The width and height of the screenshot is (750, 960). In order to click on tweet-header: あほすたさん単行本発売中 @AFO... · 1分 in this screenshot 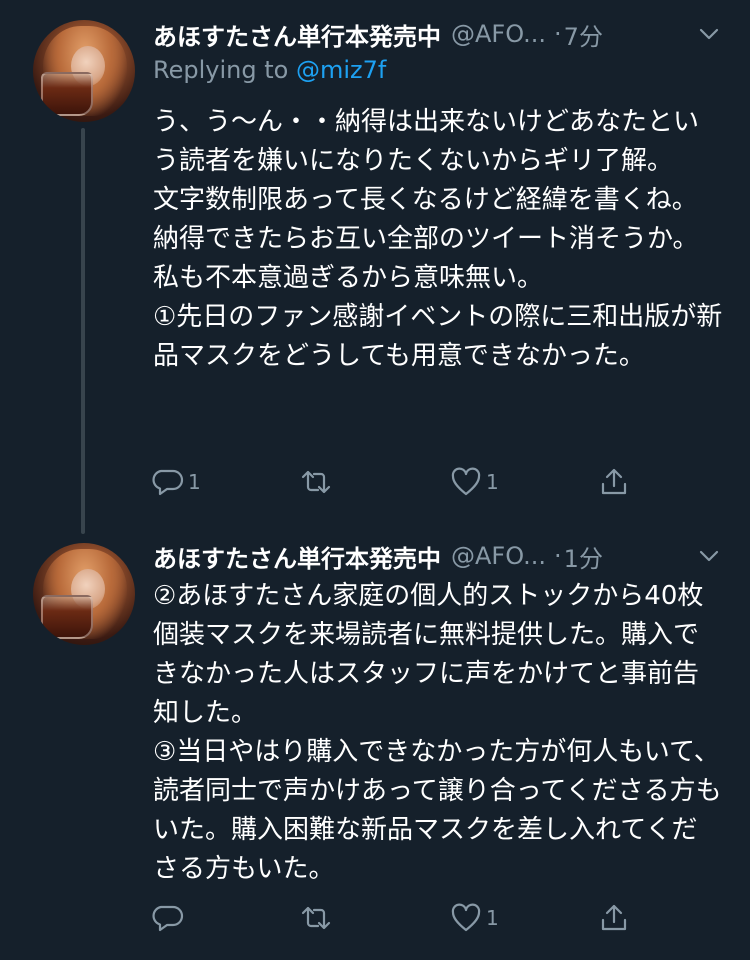, I will do `click(378, 556)`.